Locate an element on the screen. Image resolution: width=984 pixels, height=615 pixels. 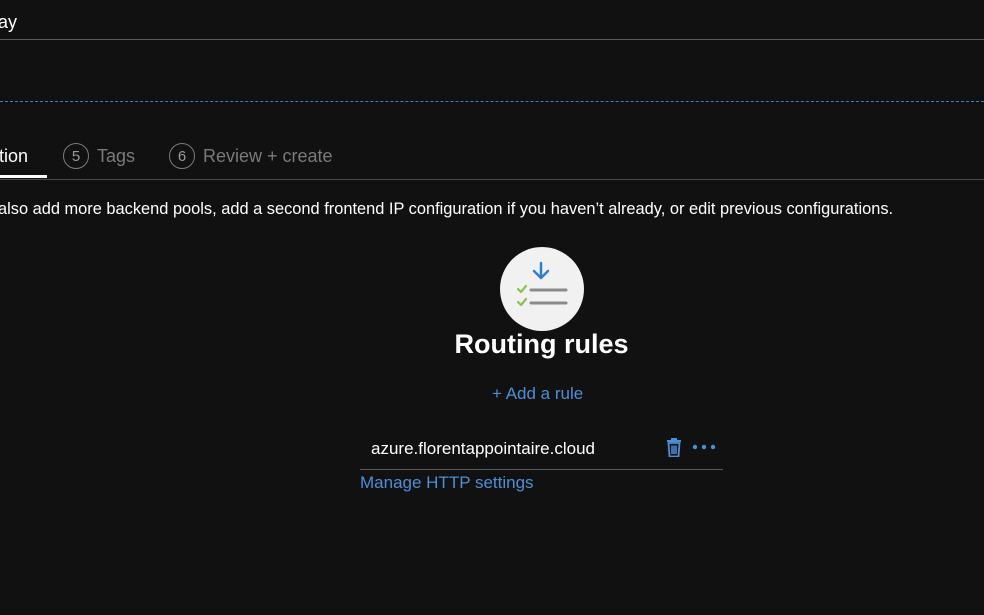
active-tab-indicator is located at coordinates (23, 176).